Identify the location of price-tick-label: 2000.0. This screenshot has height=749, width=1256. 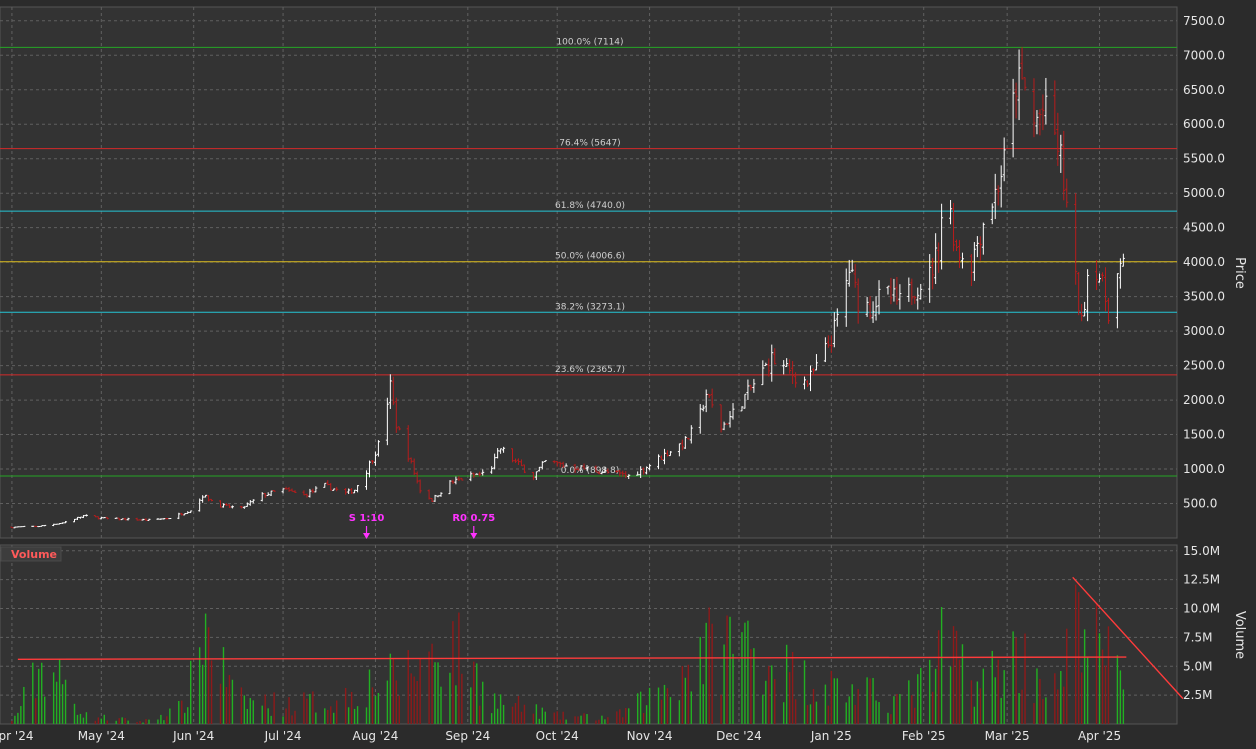
(1204, 400).